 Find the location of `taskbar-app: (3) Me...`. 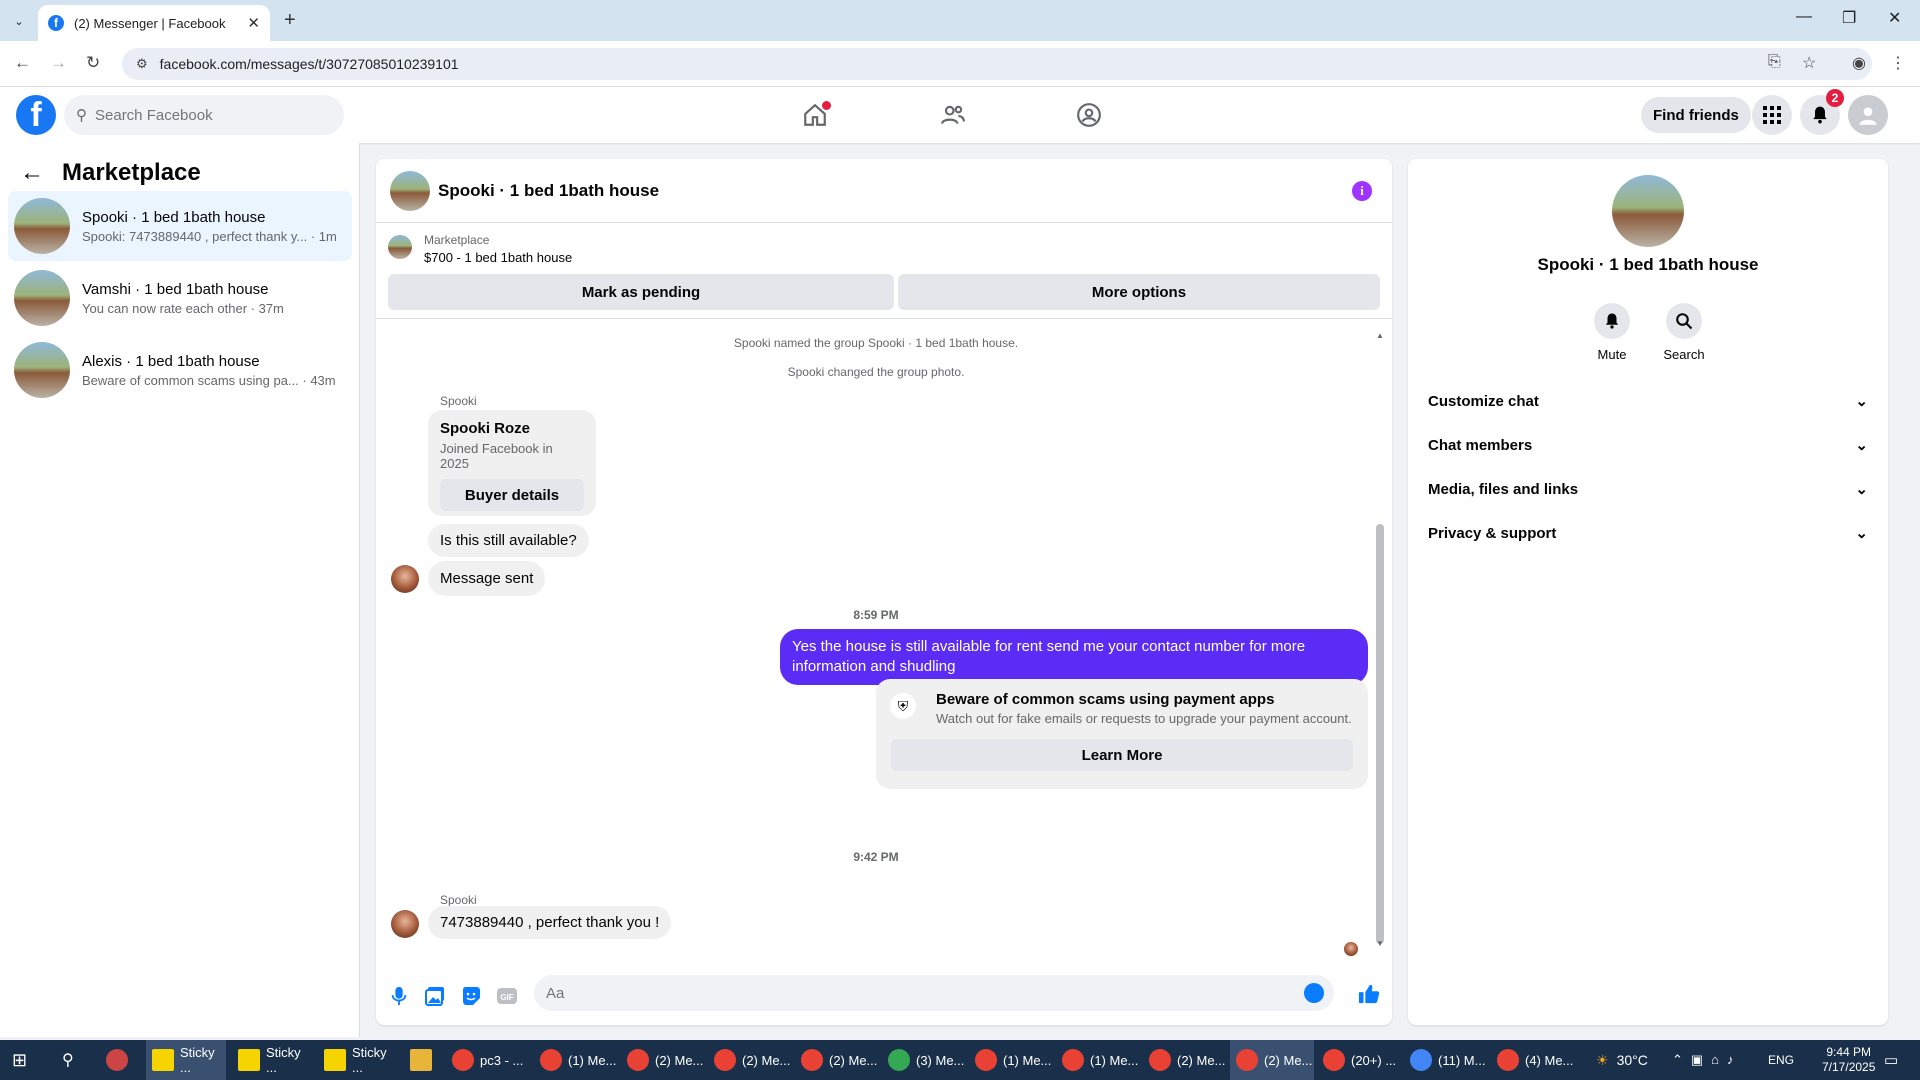

taskbar-app: (3) Me... is located at coordinates (924, 1060).